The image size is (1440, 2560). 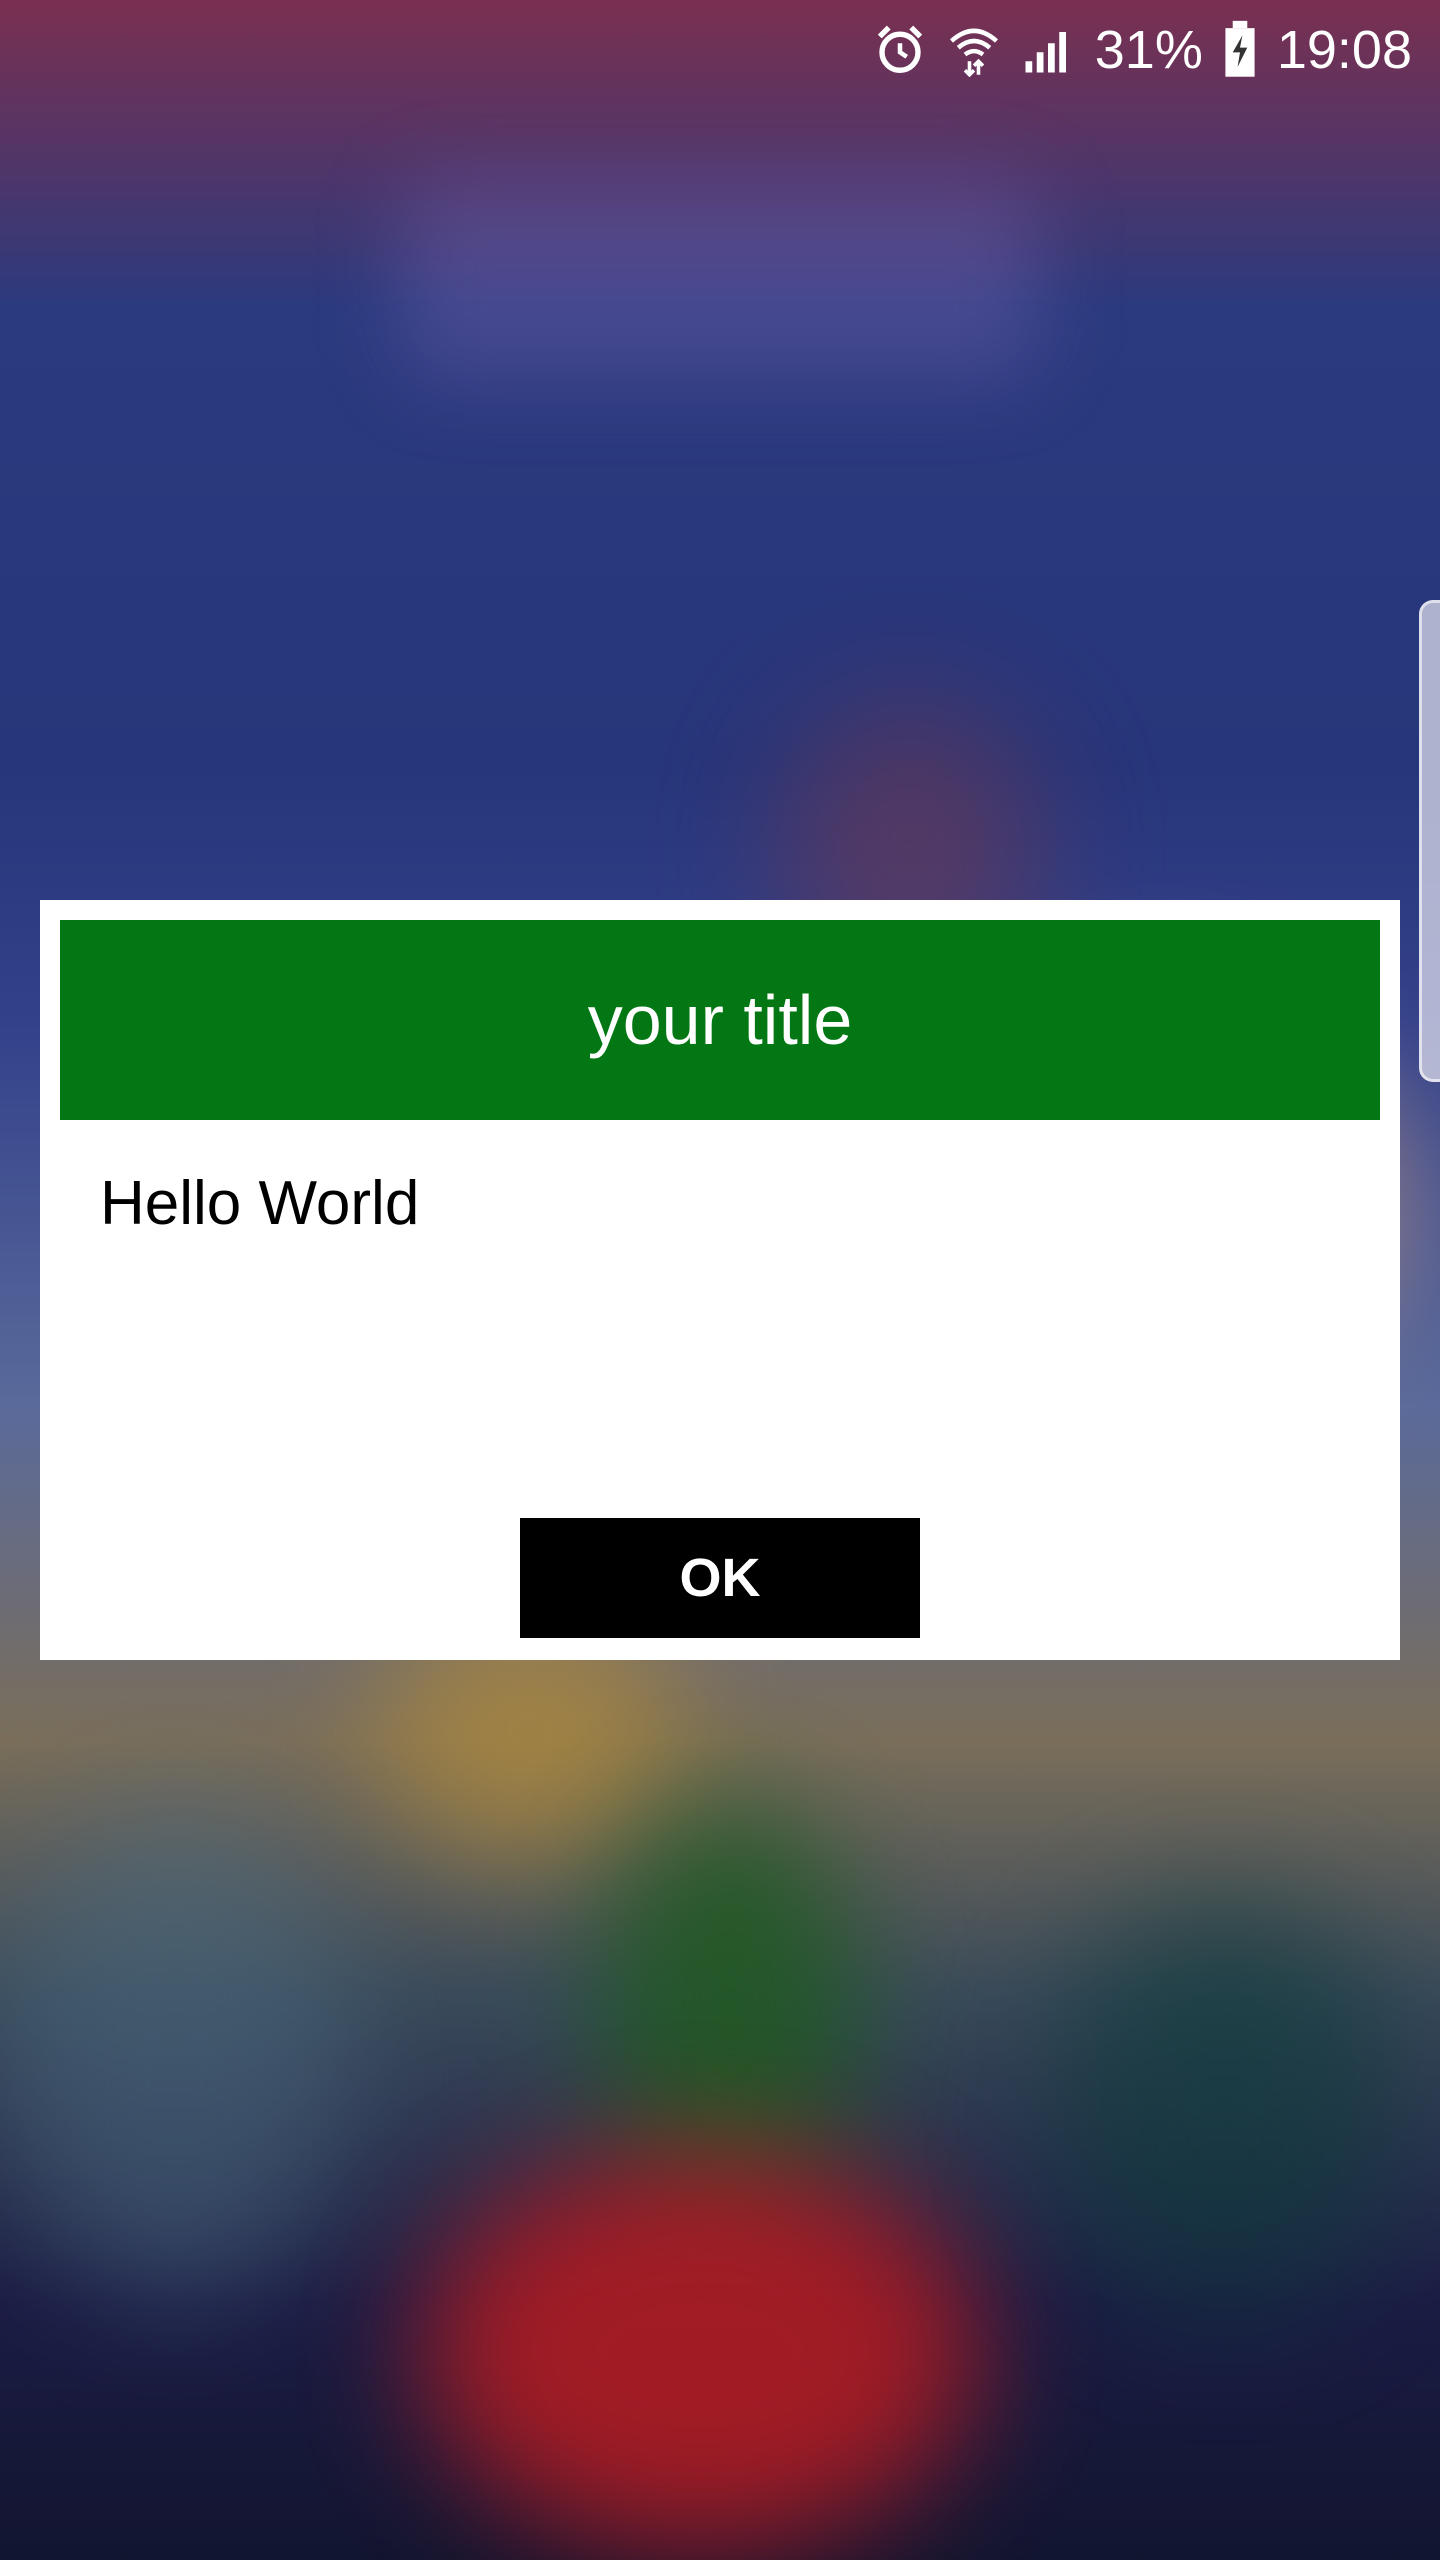 What do you see at coordinates (974, 50) in the screenshot?
I see `wifi-icon` at bounding box center [974, 50].